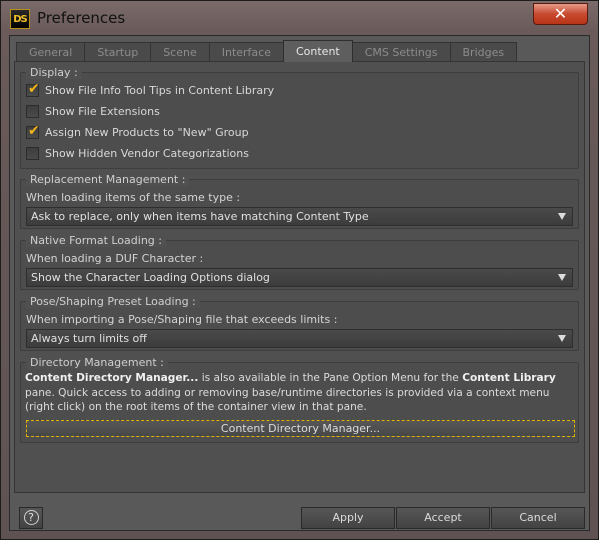  What do you see at coordinates (118, 51) in the screenshot?
I see `tab-startup: Startup` at bounding box center [118, 51].